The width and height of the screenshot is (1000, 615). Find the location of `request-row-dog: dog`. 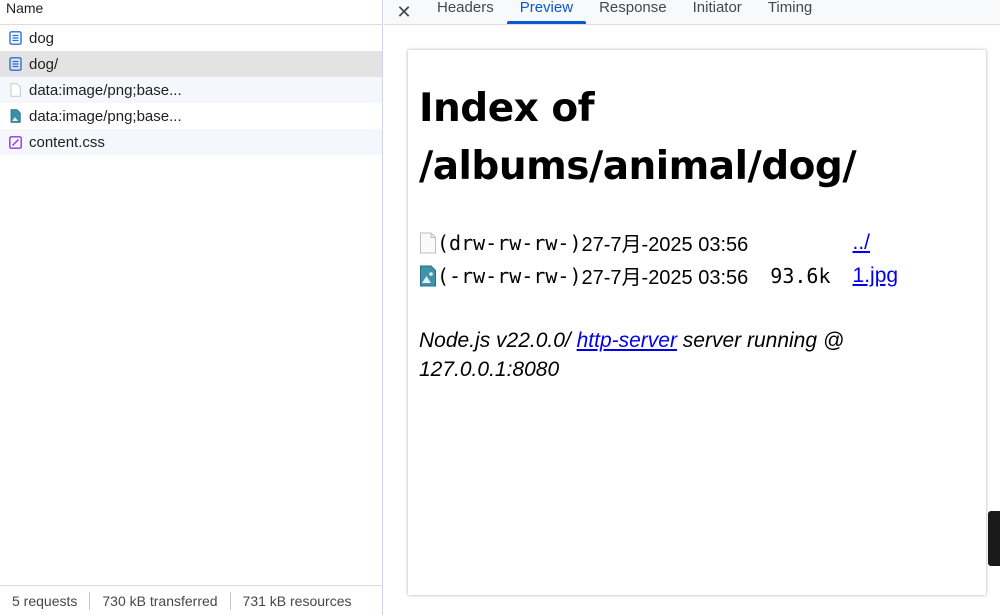

request-row-dog: dog is located at coordinates (191, 38).